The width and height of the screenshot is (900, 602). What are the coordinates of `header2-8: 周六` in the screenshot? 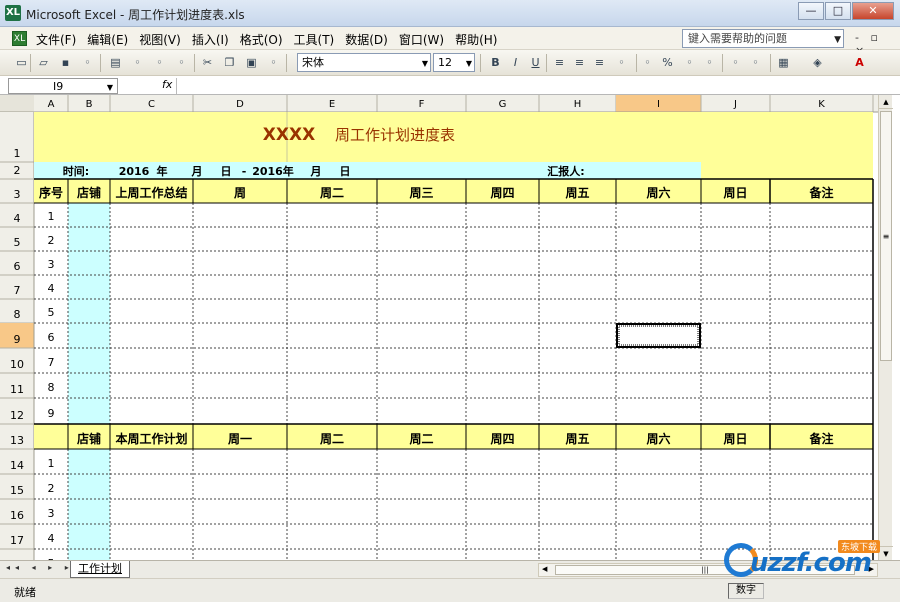 It's located at (658, 438).